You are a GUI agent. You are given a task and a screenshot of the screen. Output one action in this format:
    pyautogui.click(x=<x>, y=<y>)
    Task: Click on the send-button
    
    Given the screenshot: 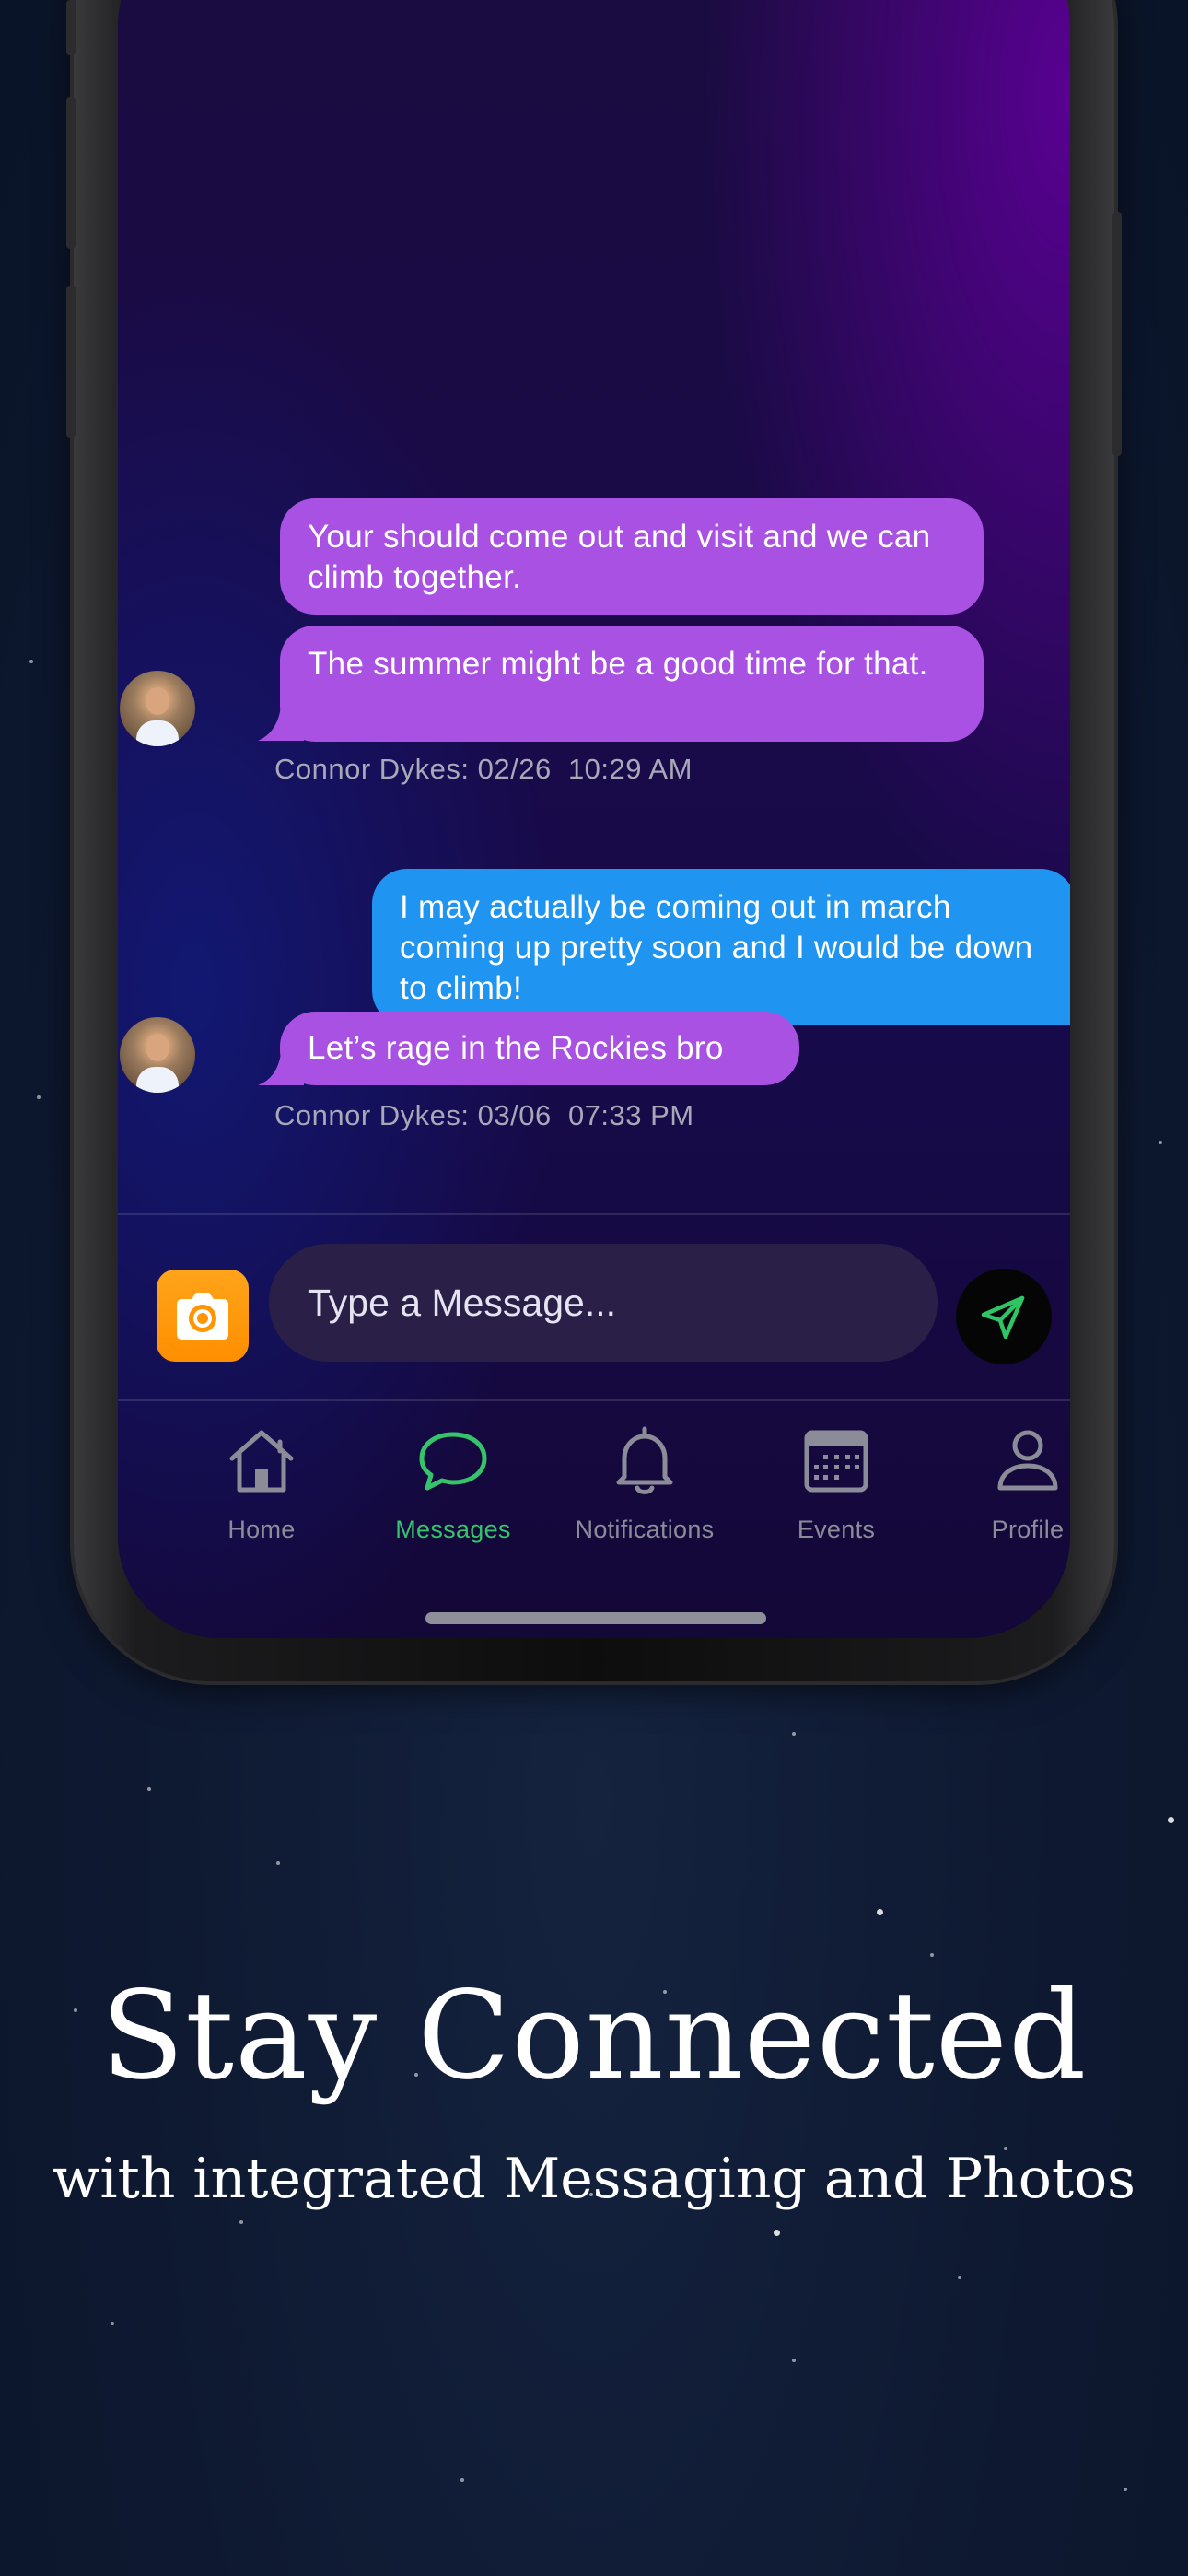 What is the action you would take?
    pyautogui.click(x=1004, y=1316)
    